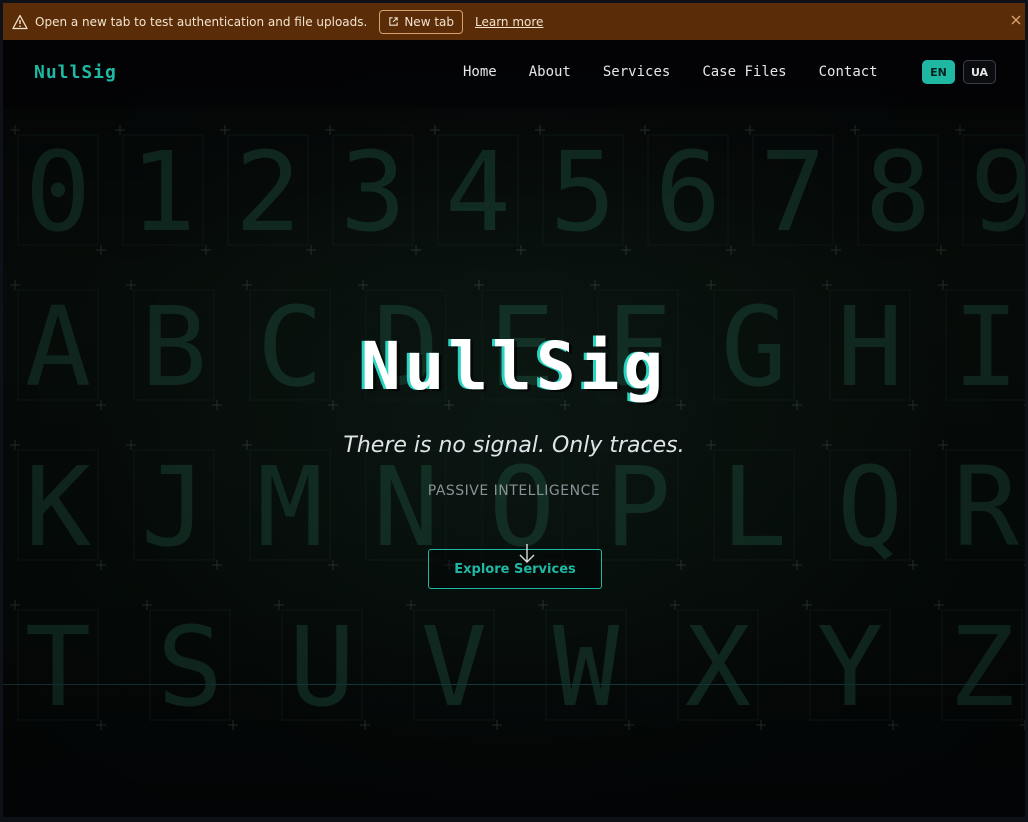 The width and height of the screenshot is (1028, 822). I want to click on nav-about: About, so click(550, 72).